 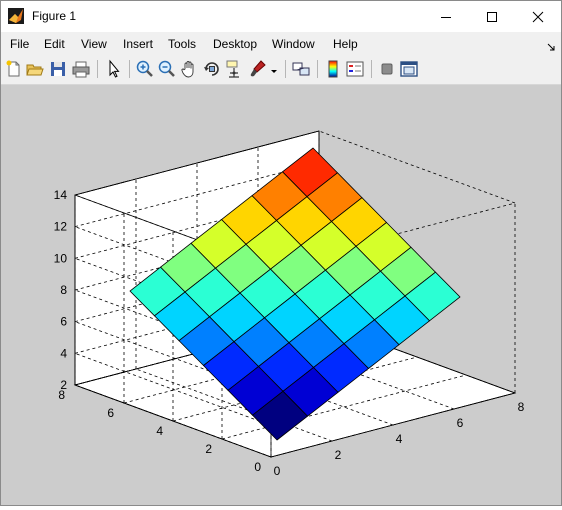 What do you see at coordinates (61, 195) in the screenshot?
I see `z-tick-label: 14` at bounding box center [61, 195].